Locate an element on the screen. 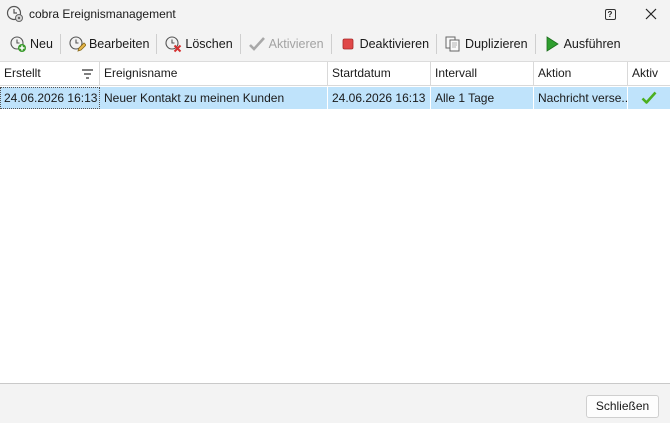  deactivate-label: Deaktivieren is located at coordinates (394, 43).